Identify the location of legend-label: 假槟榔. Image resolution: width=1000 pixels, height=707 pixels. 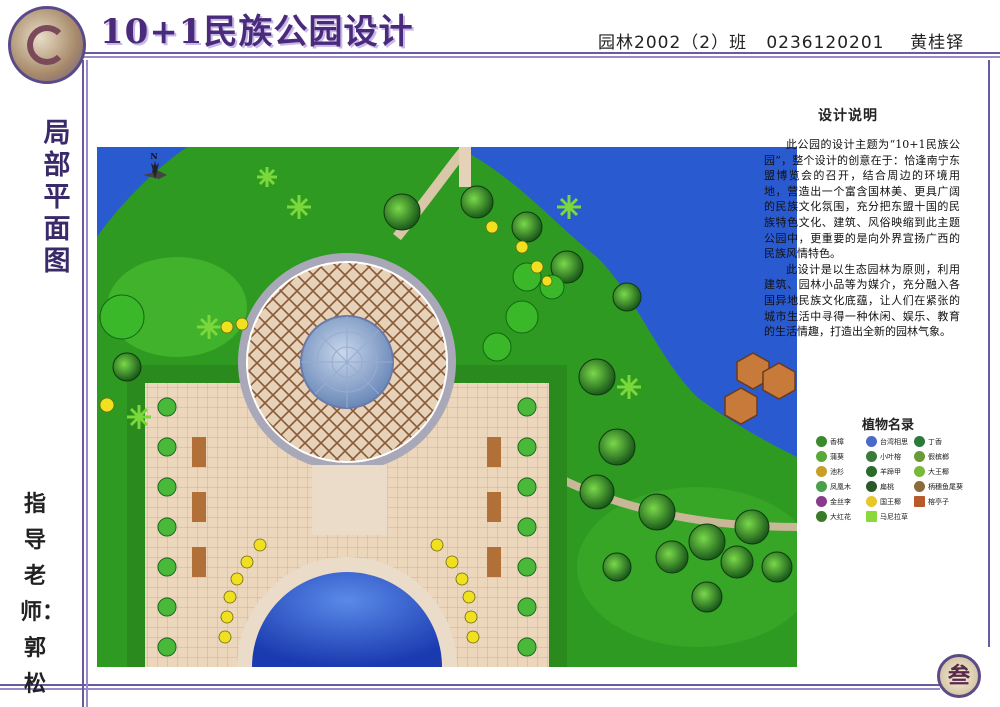
(938, 456).